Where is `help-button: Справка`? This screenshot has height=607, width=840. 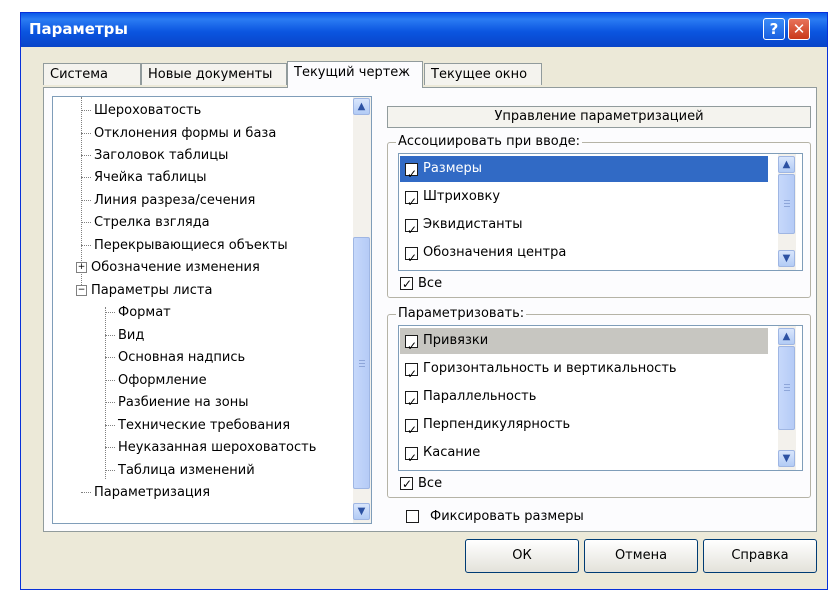 help-button: Справка is located at coordinates (760, 556).